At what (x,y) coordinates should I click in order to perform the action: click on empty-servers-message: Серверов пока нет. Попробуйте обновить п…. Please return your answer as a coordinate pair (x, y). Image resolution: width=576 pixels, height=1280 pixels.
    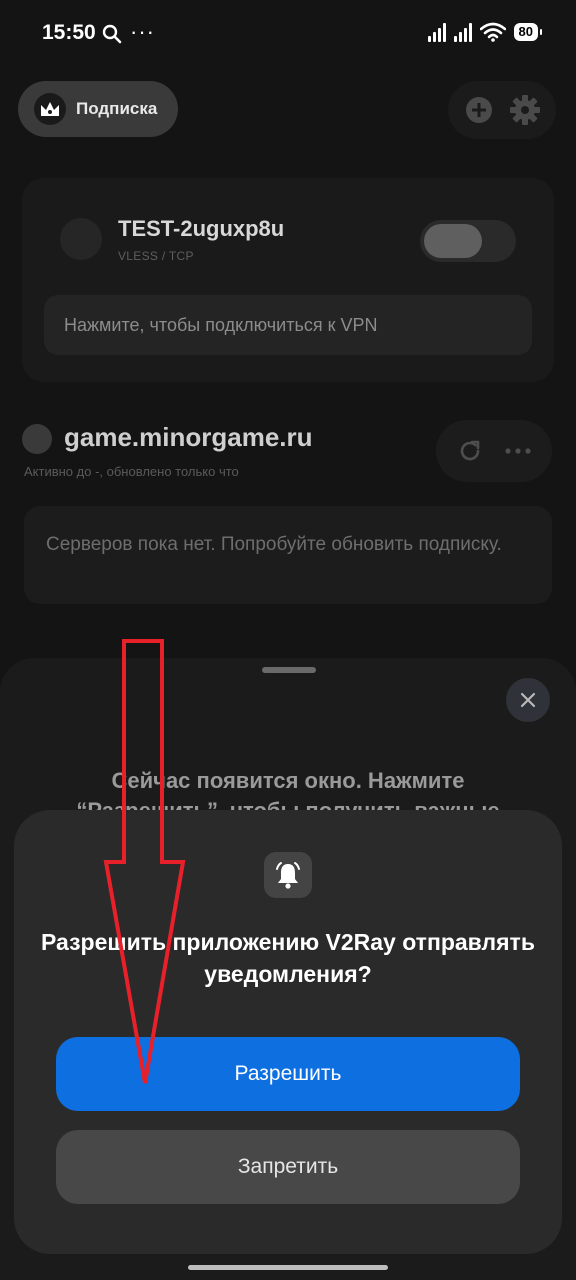
    Looking at the image, I should click on (288, 555).